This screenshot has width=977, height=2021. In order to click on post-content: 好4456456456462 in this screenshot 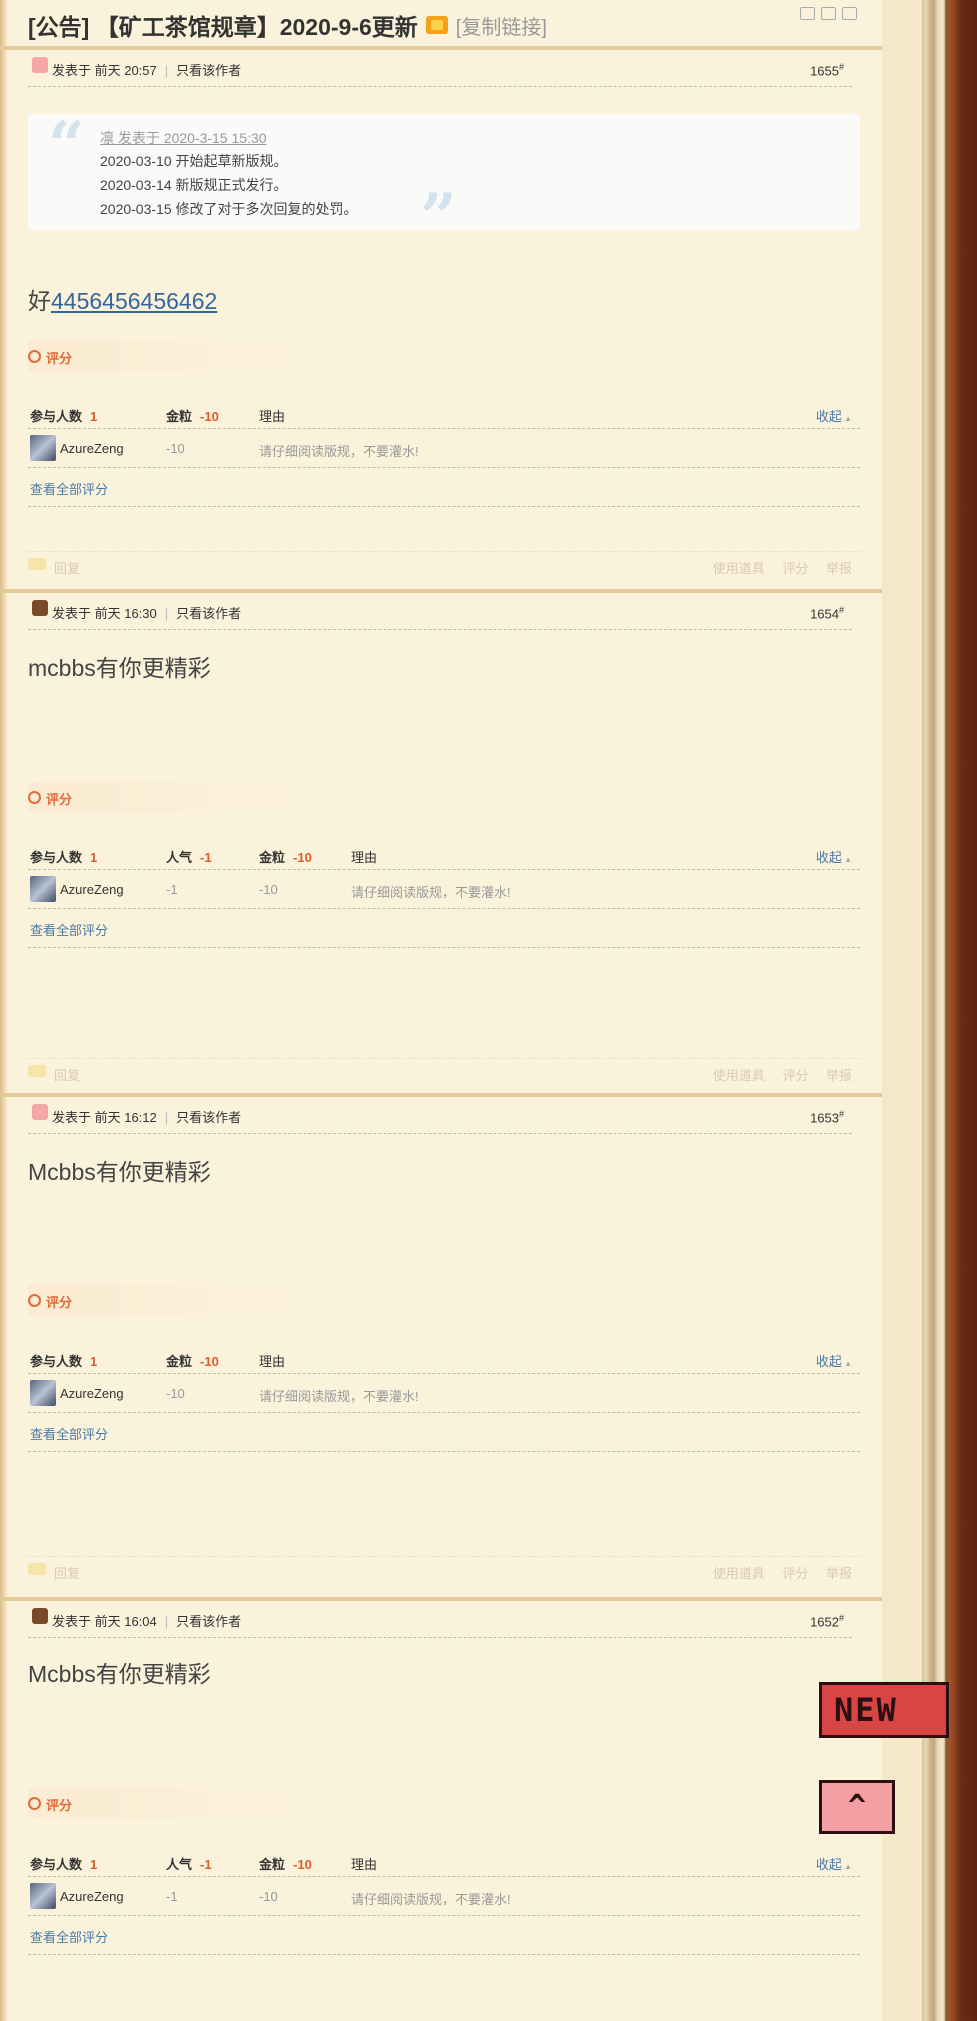, I will do `click(123, 301)`.